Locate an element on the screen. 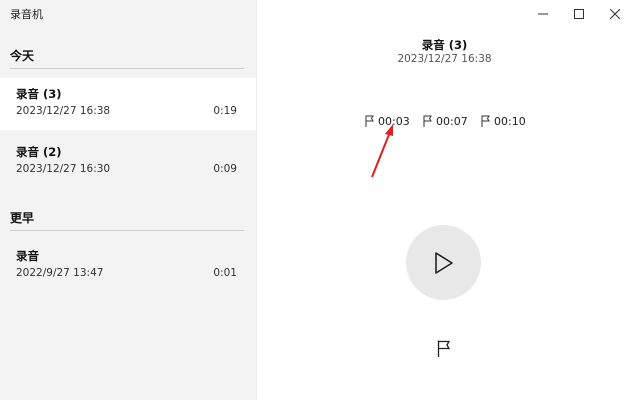  marker-item: 00:10 is located at coordinates (503, 121).